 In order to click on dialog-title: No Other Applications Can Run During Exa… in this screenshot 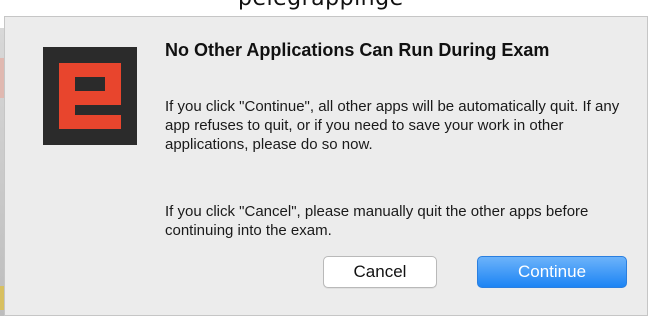, I will do `click(357, 50)`.